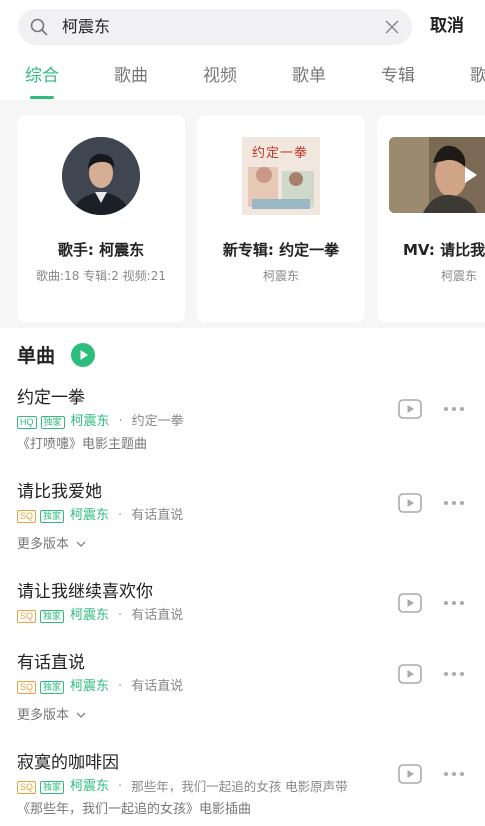 Image resolution: width=485 pixels, height=826 pixels. Describe the element at coordinates (36, 356) in the screenshot. I see `section-title: 单曲` at that location.